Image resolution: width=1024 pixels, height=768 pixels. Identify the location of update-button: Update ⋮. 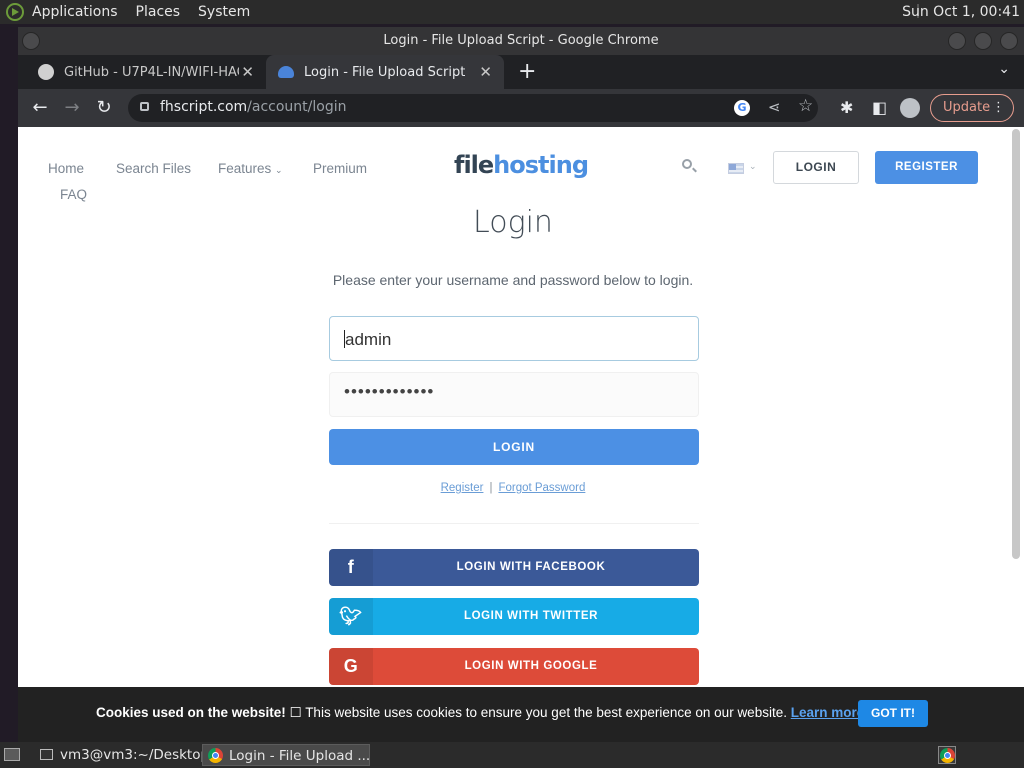
(972, 108).